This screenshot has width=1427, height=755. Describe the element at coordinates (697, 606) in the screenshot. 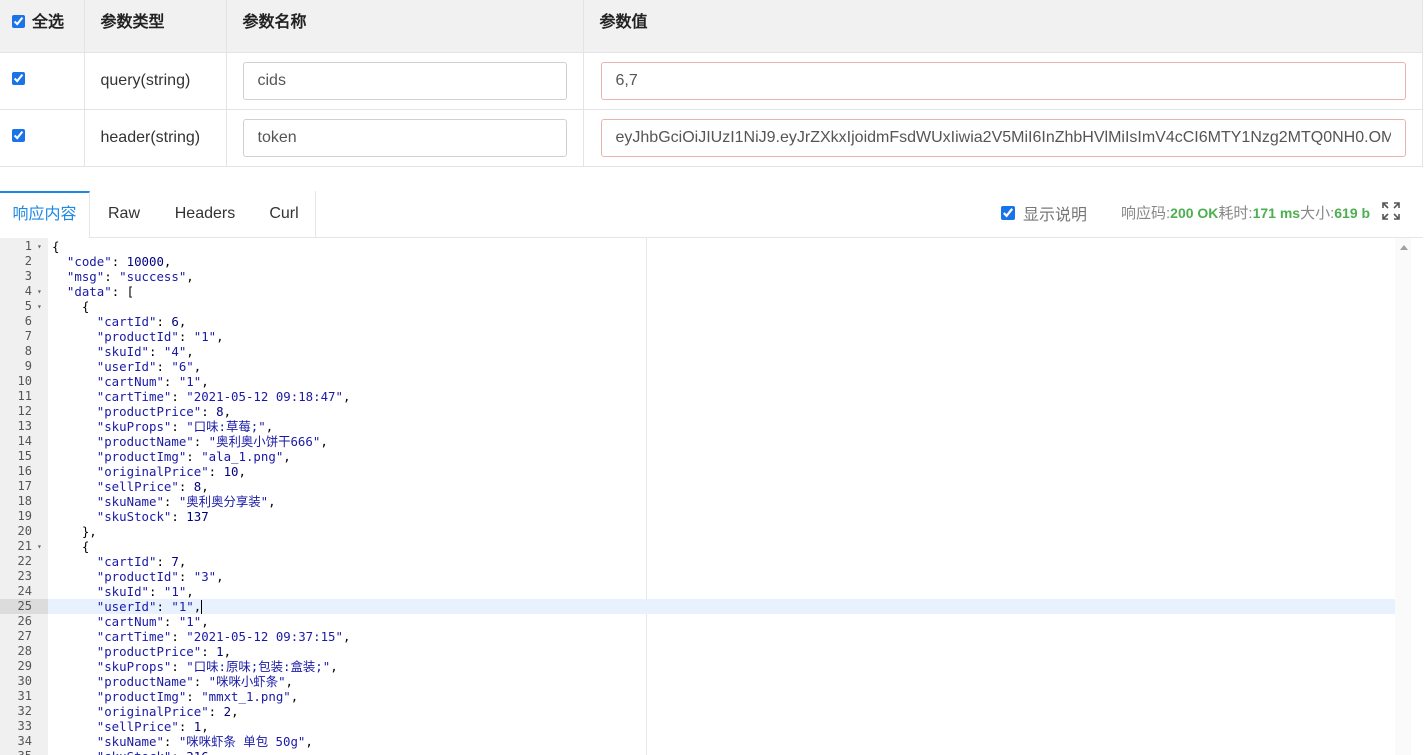

I see `code-line: 25 "userId": "1",` at that location.